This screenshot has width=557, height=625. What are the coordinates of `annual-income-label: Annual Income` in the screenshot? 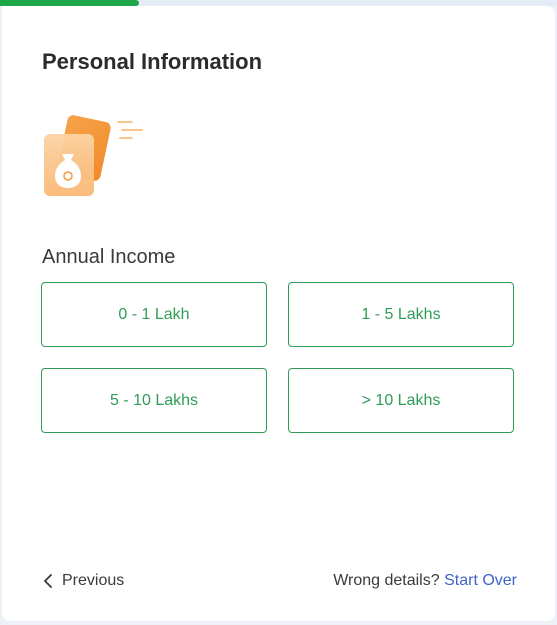 It's located at (109, 257).